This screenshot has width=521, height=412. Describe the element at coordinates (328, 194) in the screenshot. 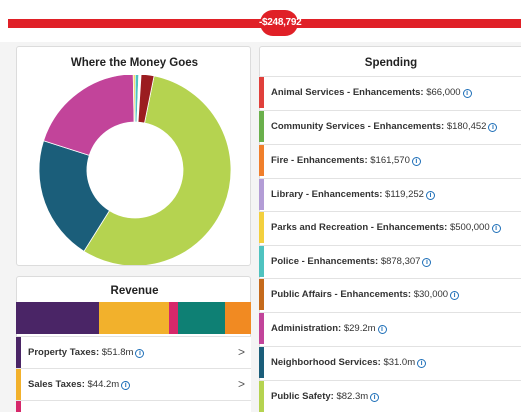

I see `spending-item-label: Library - Enhancements:` at that location.